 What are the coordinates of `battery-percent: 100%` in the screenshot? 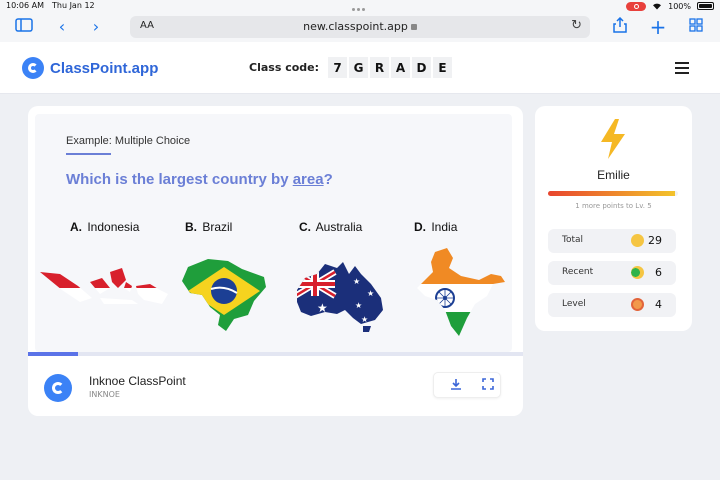 It's located at (679, 6).